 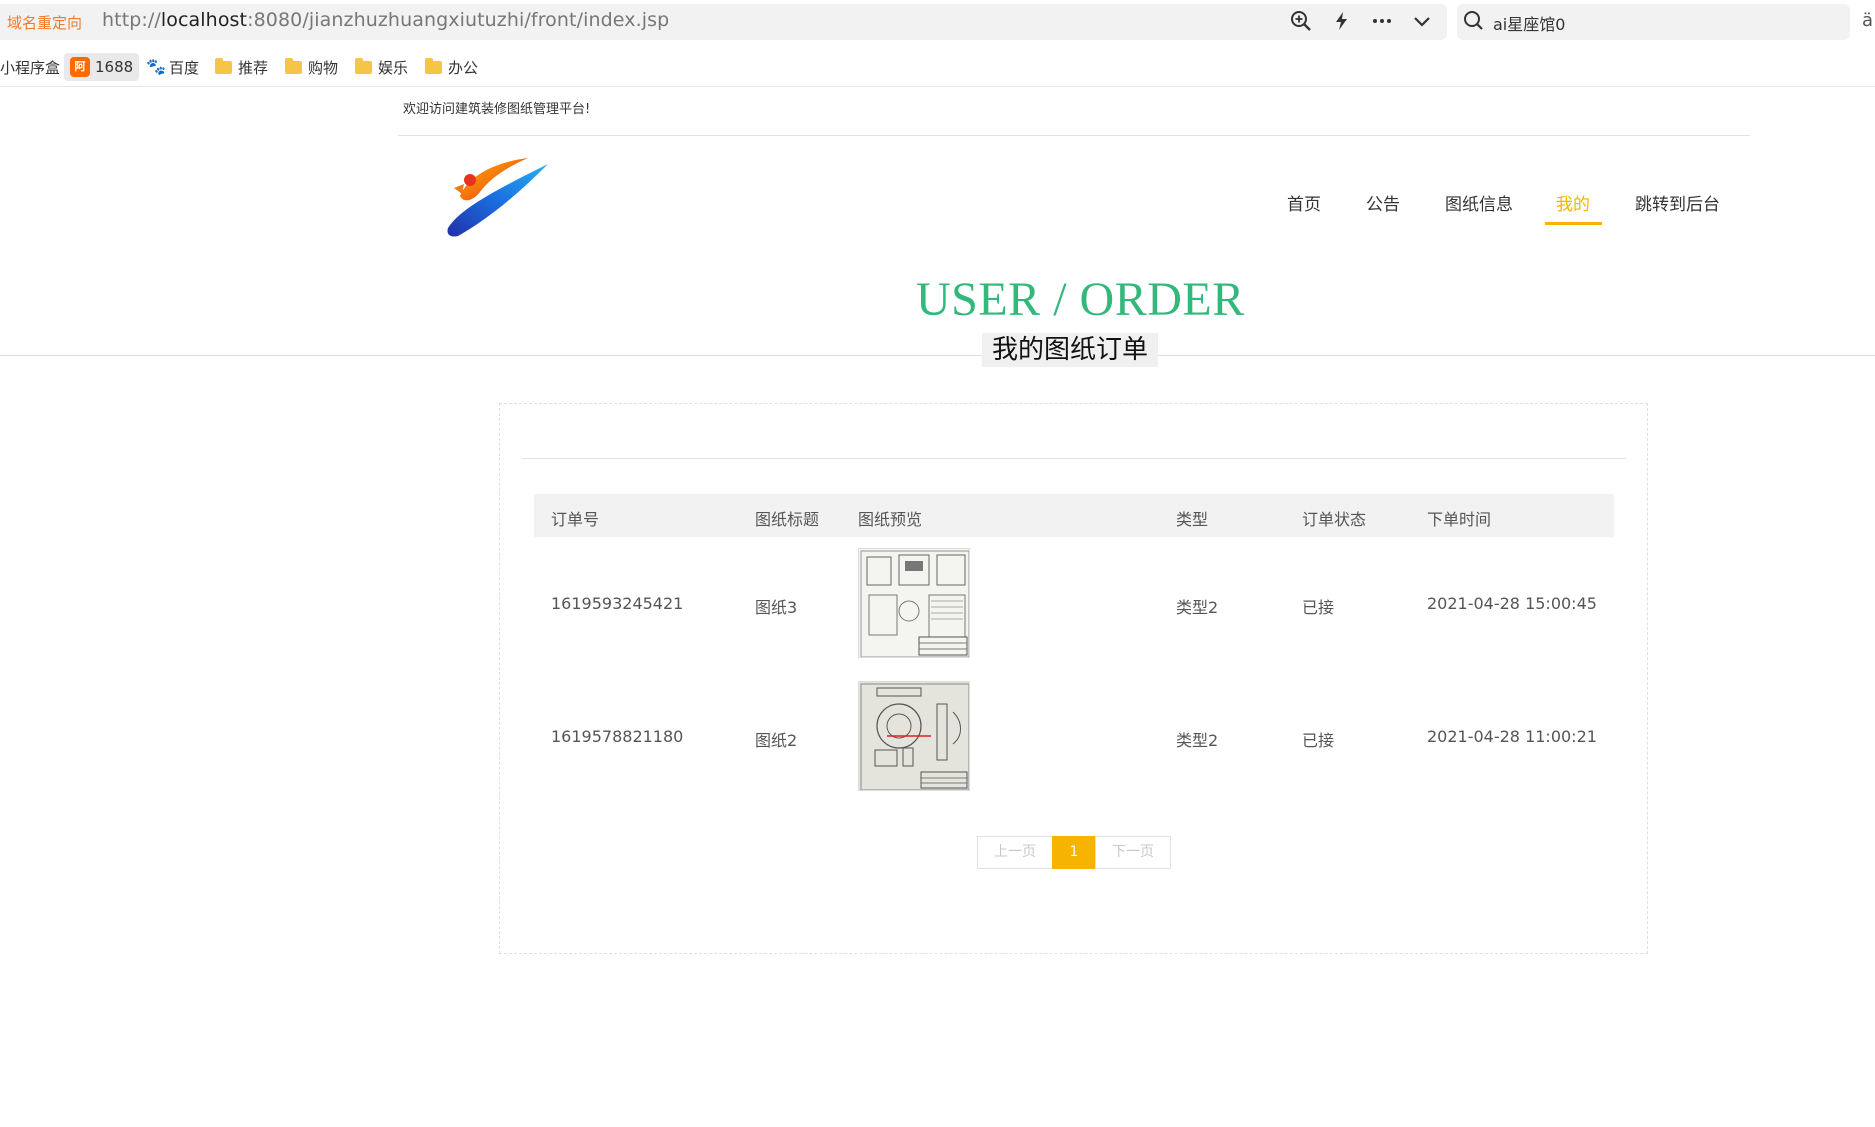 What do you see at coordinates (890, 519) in the screenshot?
I see `column-header-preview: 图纸预览` at bounding box center [890, 519].